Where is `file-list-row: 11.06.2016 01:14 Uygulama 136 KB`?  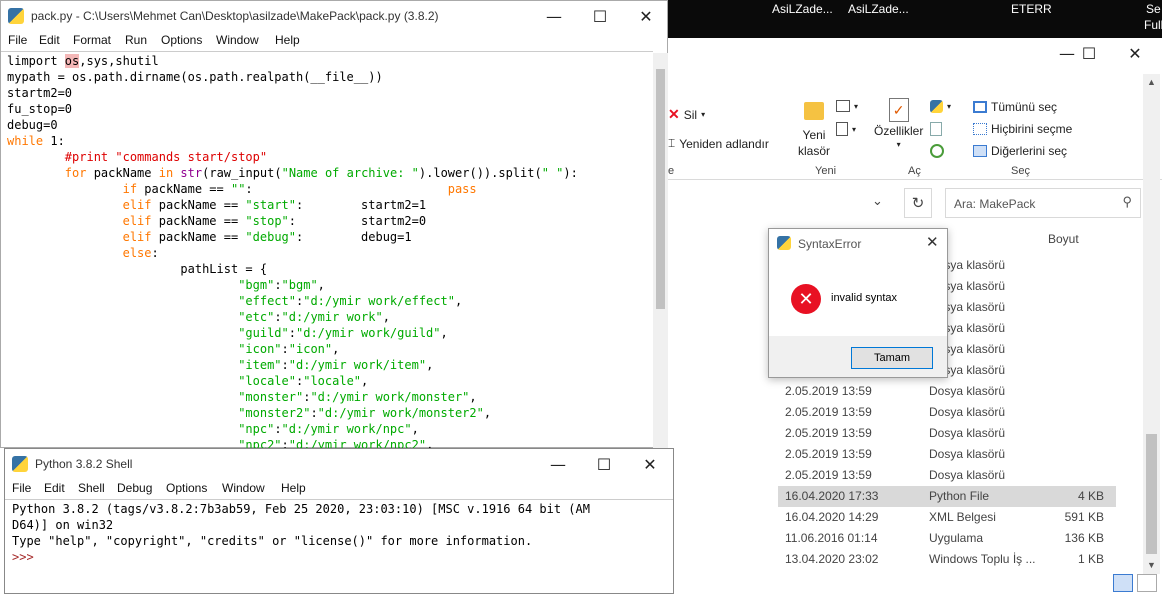
file-list-row: 11.06.2016 01:14 Uygulama 136 KB is located at coordinates (947, 538).